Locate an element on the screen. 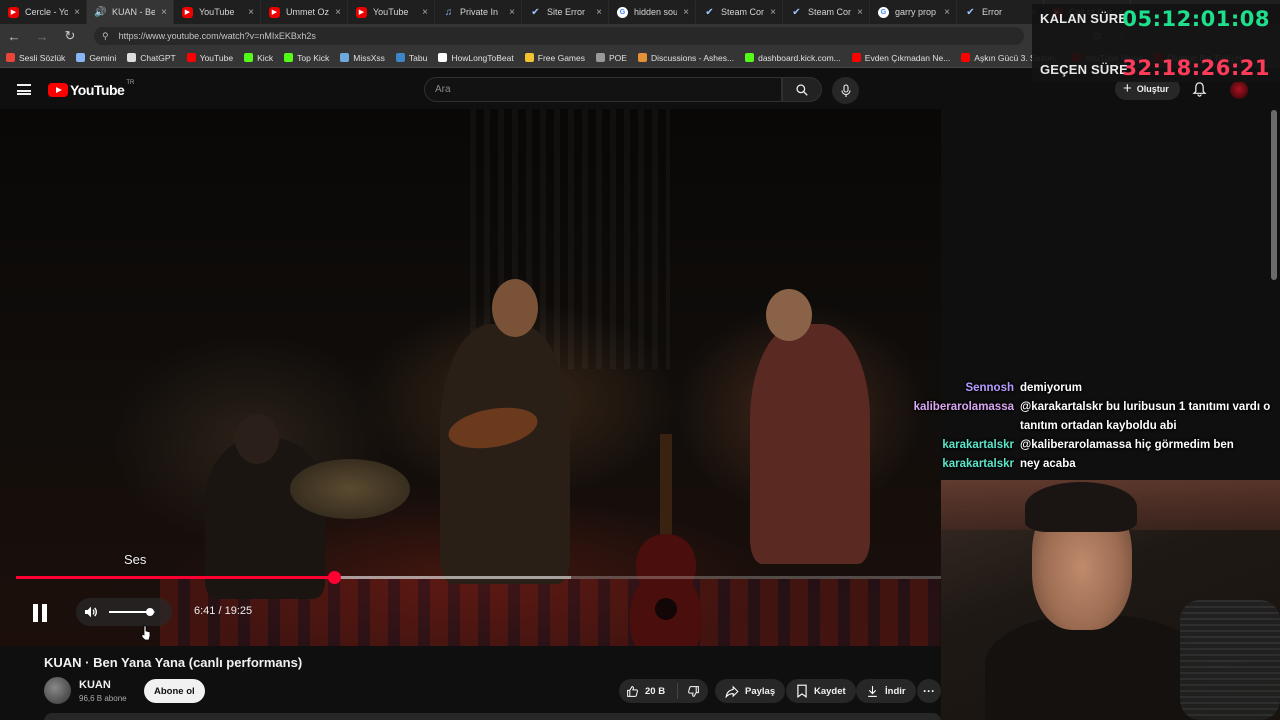 The width and height of the screenshot is (1280, 720). musician-center is located at coordinates (505, 454).